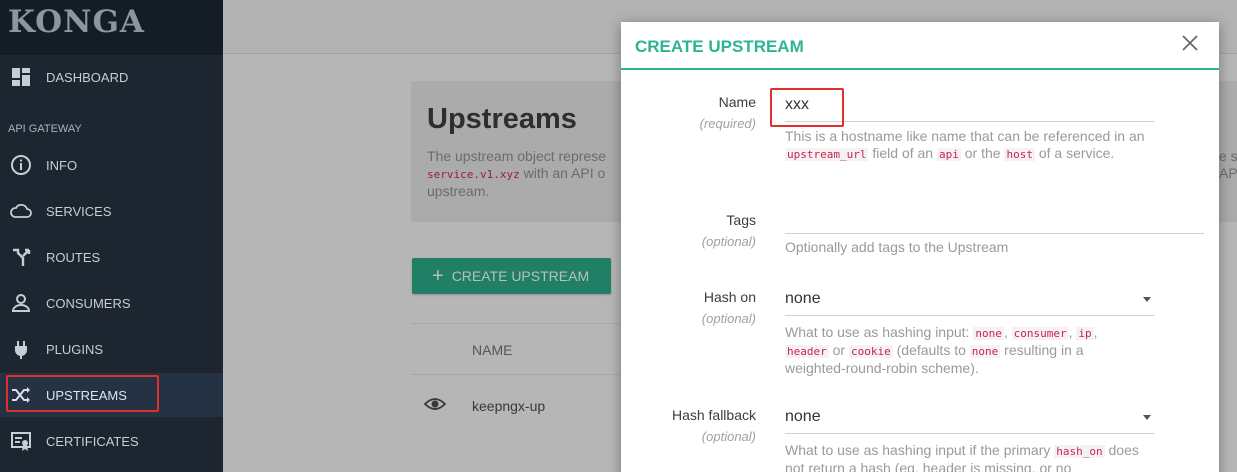 The width and height of the screenshot is (1237, 472). What do you see at coordinates (111, 27) in the screenshot?
I see `brand-logo: KONGA` at bounding box center [111, 27].